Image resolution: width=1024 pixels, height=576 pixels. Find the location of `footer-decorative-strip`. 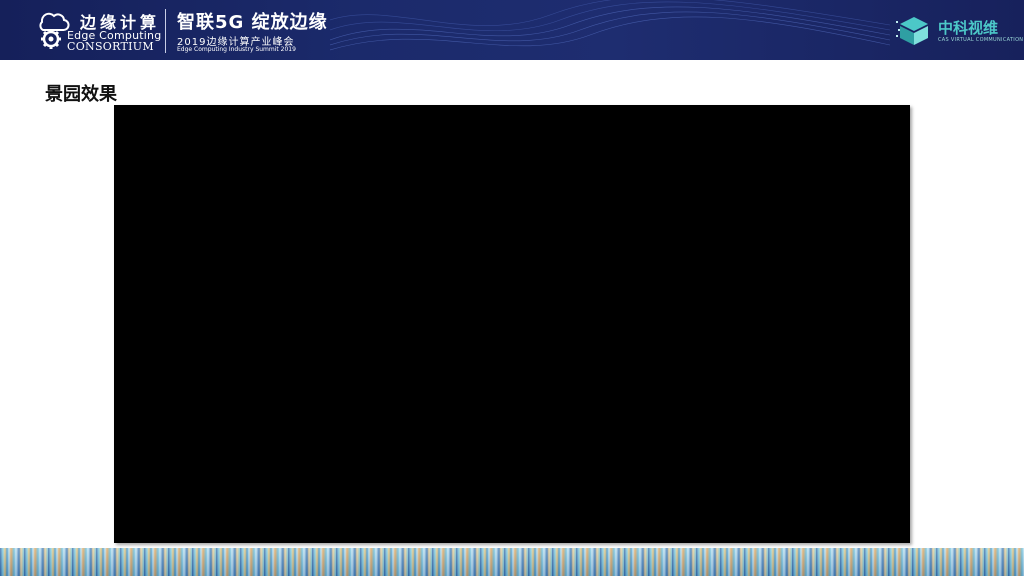

footer-decorative-strip is located at coordinates (512, 562).